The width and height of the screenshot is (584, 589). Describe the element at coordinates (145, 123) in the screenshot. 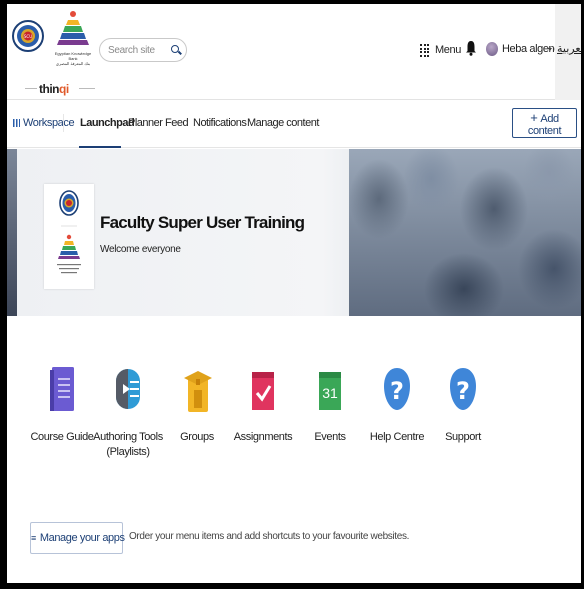

I see `tab-planner: Planner` at that location.